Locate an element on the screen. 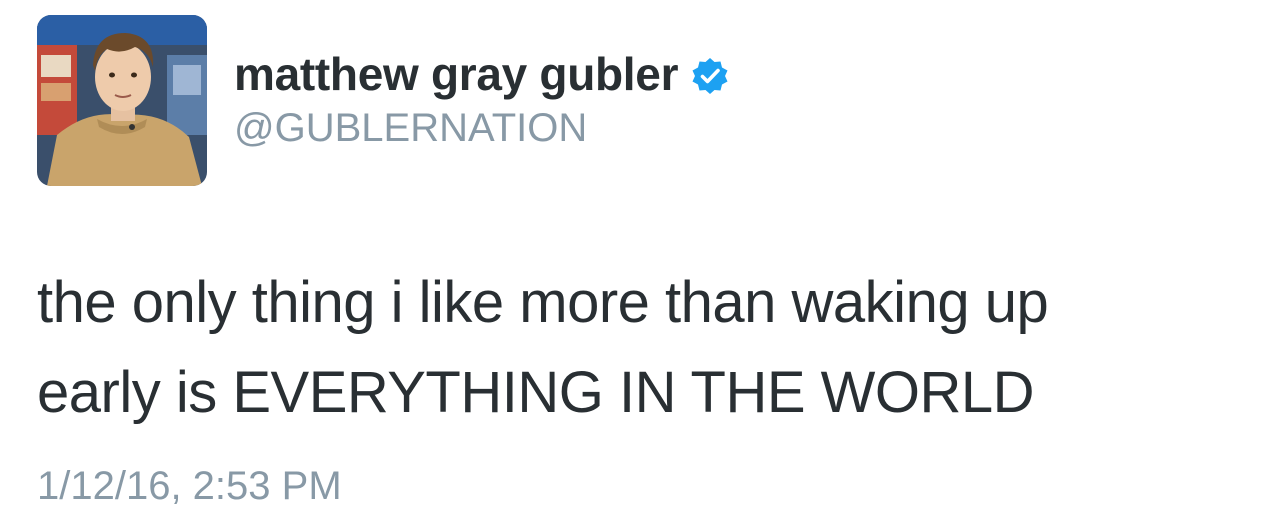  display-name-row: matthew gray gubler is located at coordinates (482, 74).